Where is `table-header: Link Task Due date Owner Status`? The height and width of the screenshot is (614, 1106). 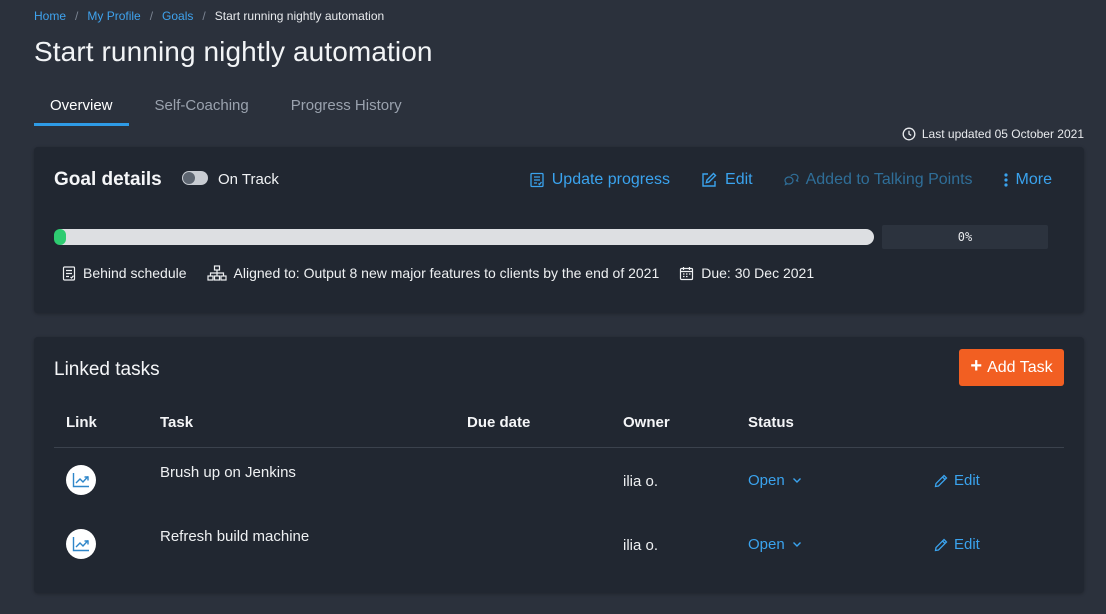 table-header: Link Task Due date Owner Status is located at coordinates (559, 427).